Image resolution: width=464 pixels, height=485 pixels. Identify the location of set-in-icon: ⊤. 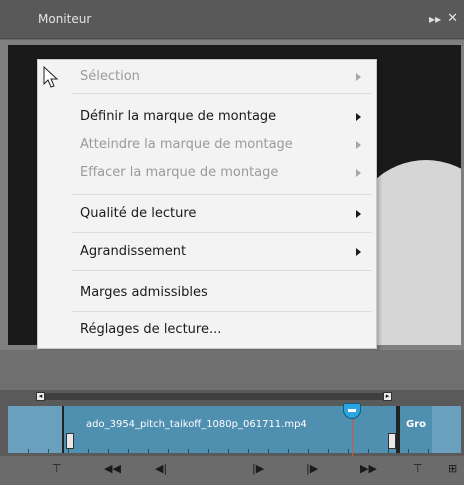
(57, 468).